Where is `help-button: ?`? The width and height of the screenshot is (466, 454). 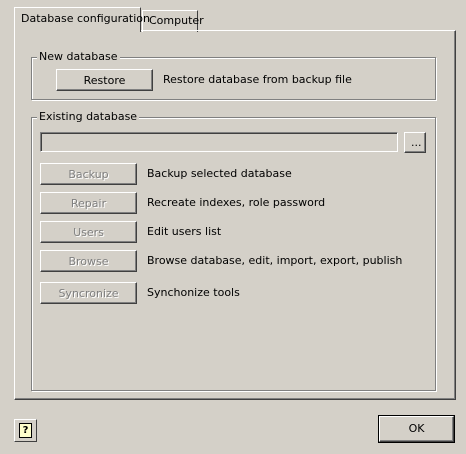 help-button: ? is located at coordinates (25, 430).